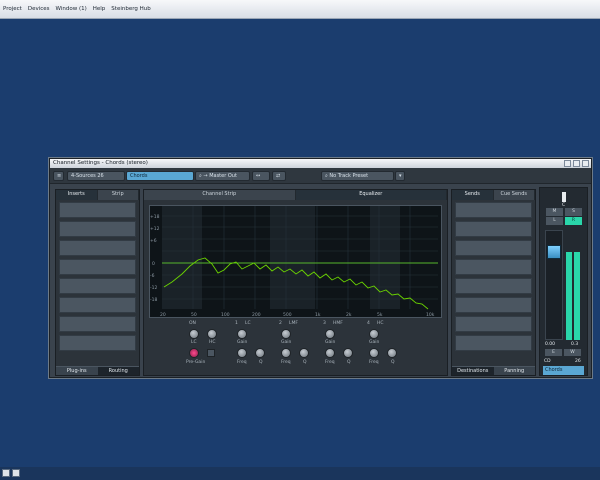  Describe the element at coordinates (71, 9) in the screenshot. I see `menu-window: Window (1)` at that location.